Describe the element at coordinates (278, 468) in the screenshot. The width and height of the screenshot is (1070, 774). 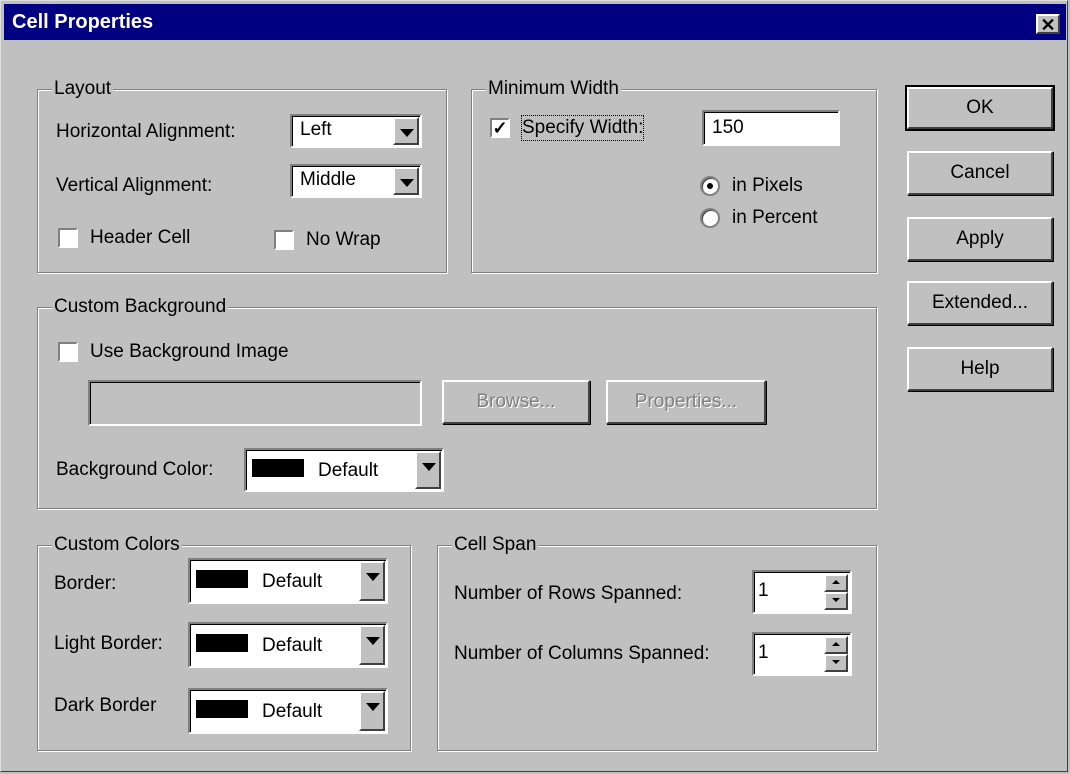
I see `bg-color-swatch` at that location.